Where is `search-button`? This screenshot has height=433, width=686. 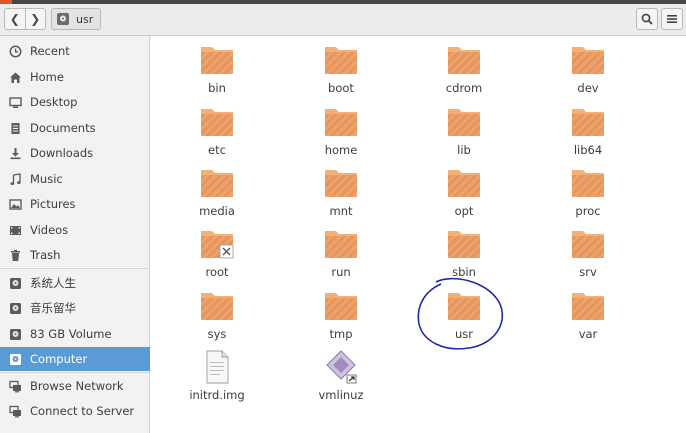
search-button is located at coordinates (647, 19).